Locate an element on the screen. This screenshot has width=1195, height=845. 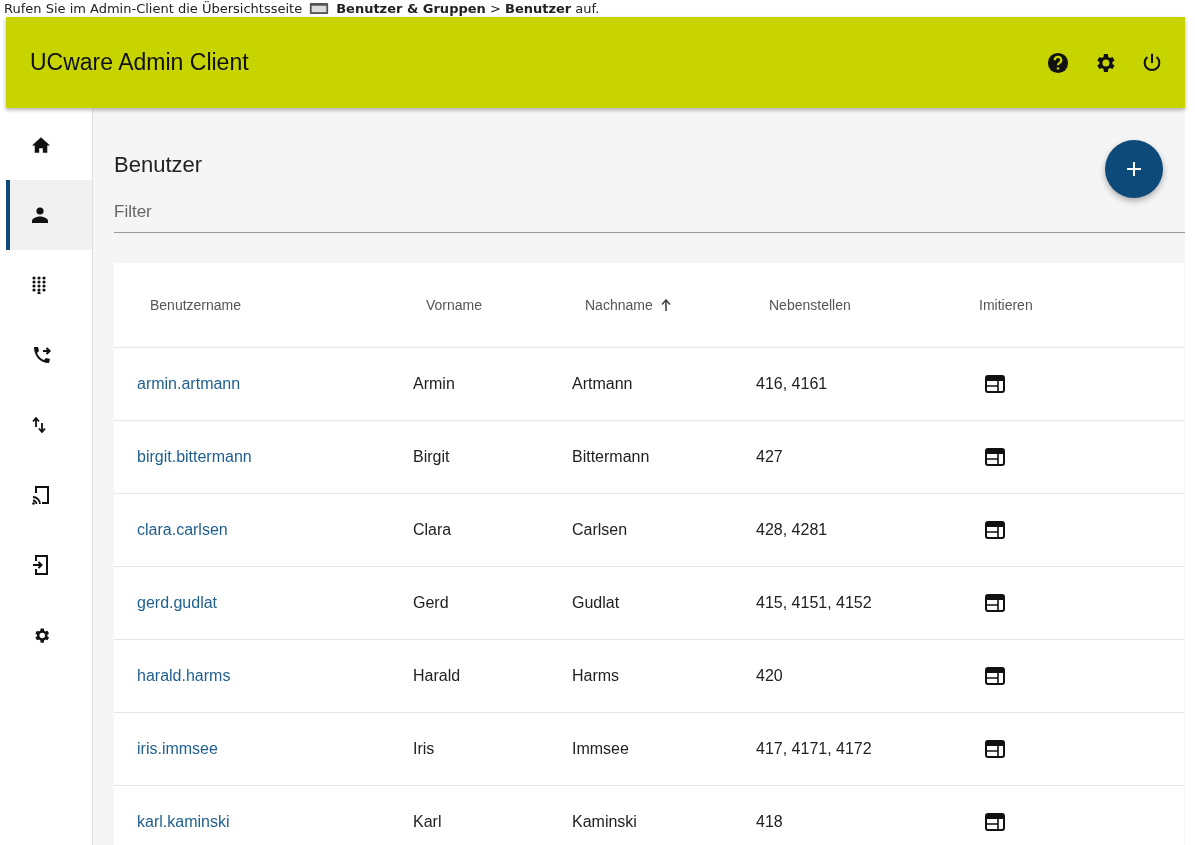
table-cell: 428, 4281 is located at coordinates (792, 530).